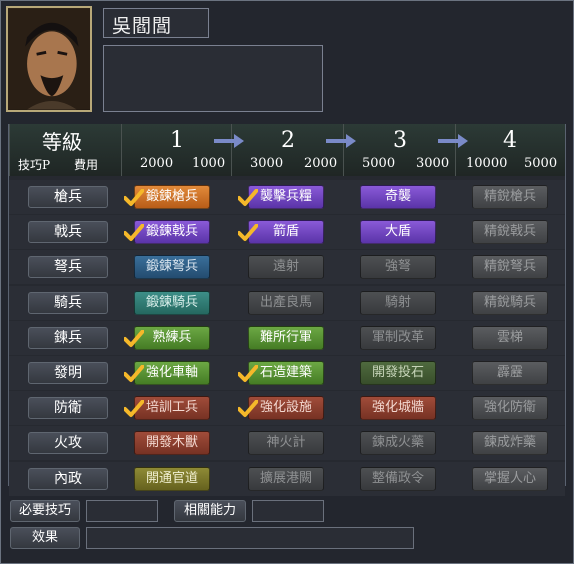 The height and width of the screenshot is (564, 574). Describe the element at coordinates (49, 59) in the screenshot. I see `officer-portrait` at that location.